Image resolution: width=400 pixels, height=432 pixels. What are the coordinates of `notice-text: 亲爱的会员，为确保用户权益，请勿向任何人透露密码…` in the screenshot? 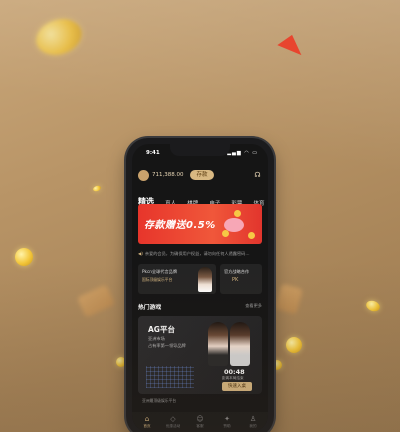 It's located at (197, 253).